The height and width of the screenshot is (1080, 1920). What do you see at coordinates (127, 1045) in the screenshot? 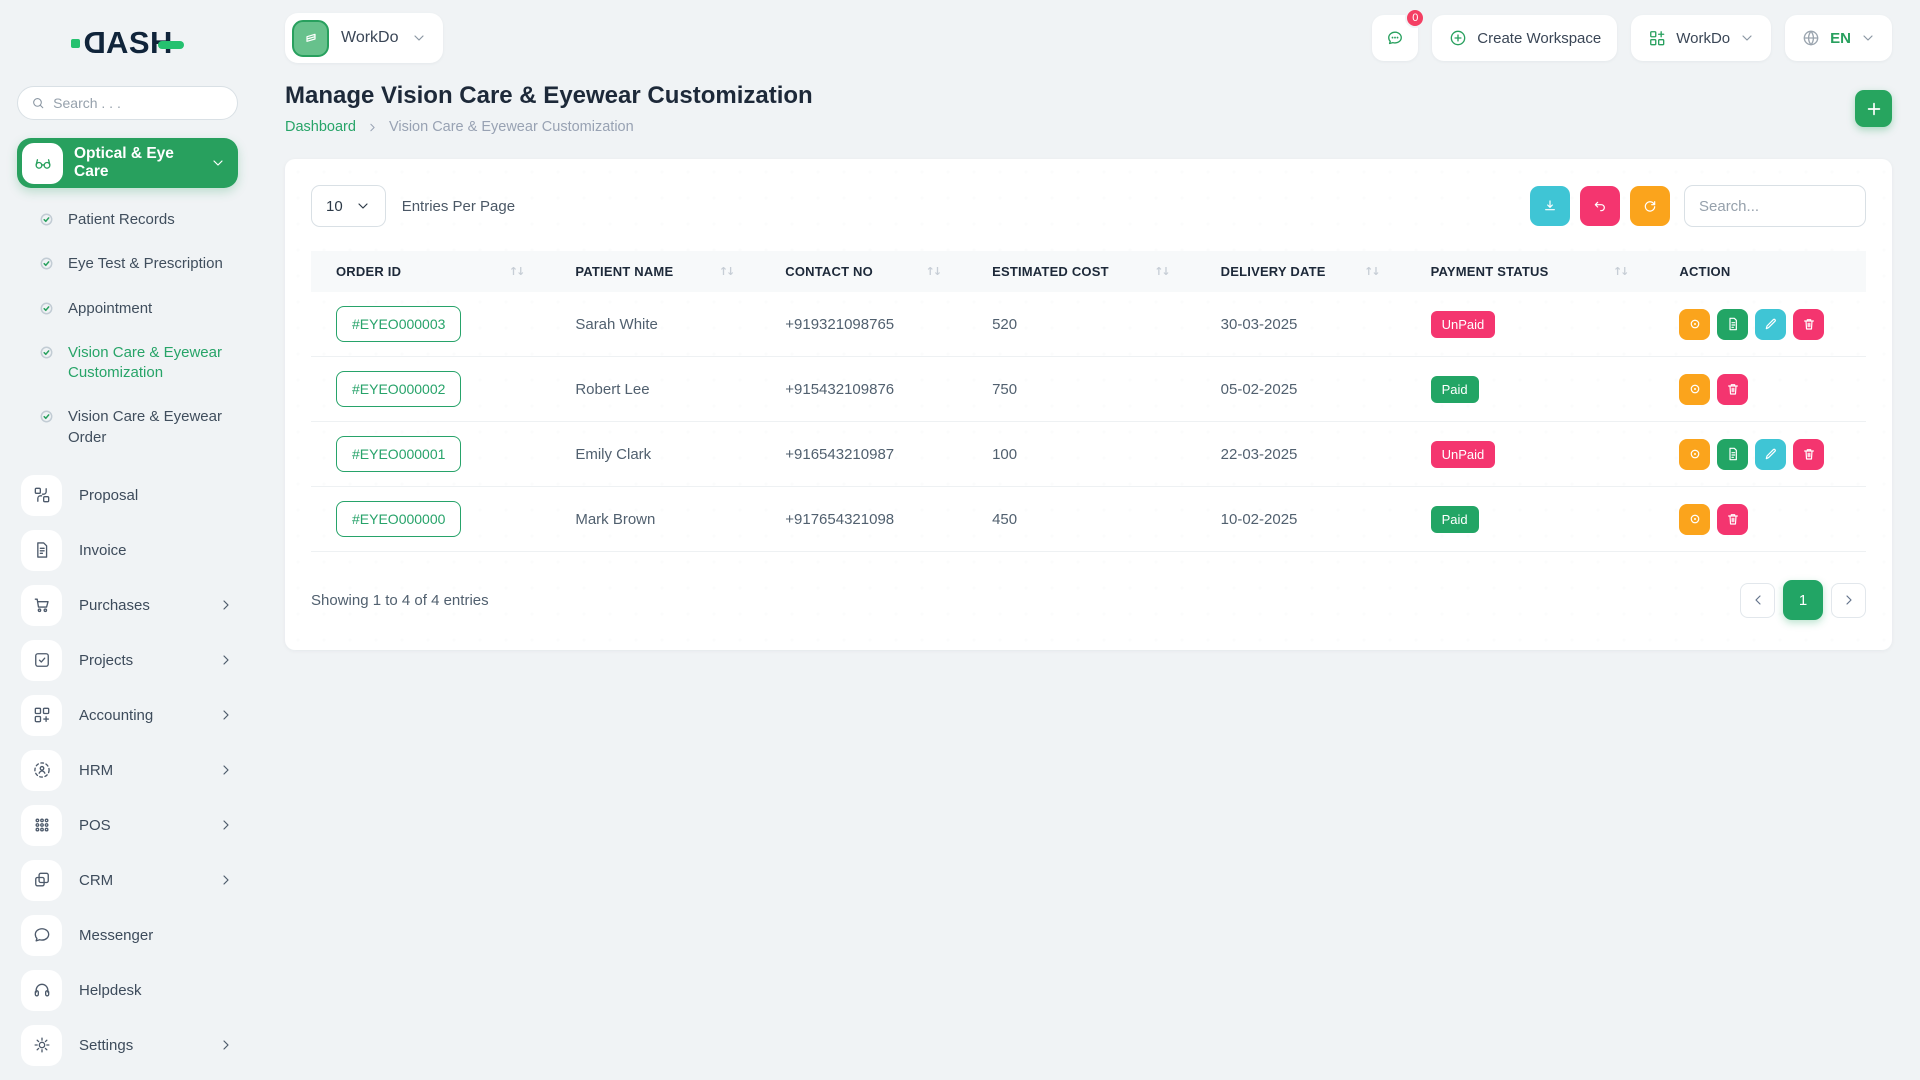
I see `sidebar-item-settings: Settings` at bounding box center [127, 1045].